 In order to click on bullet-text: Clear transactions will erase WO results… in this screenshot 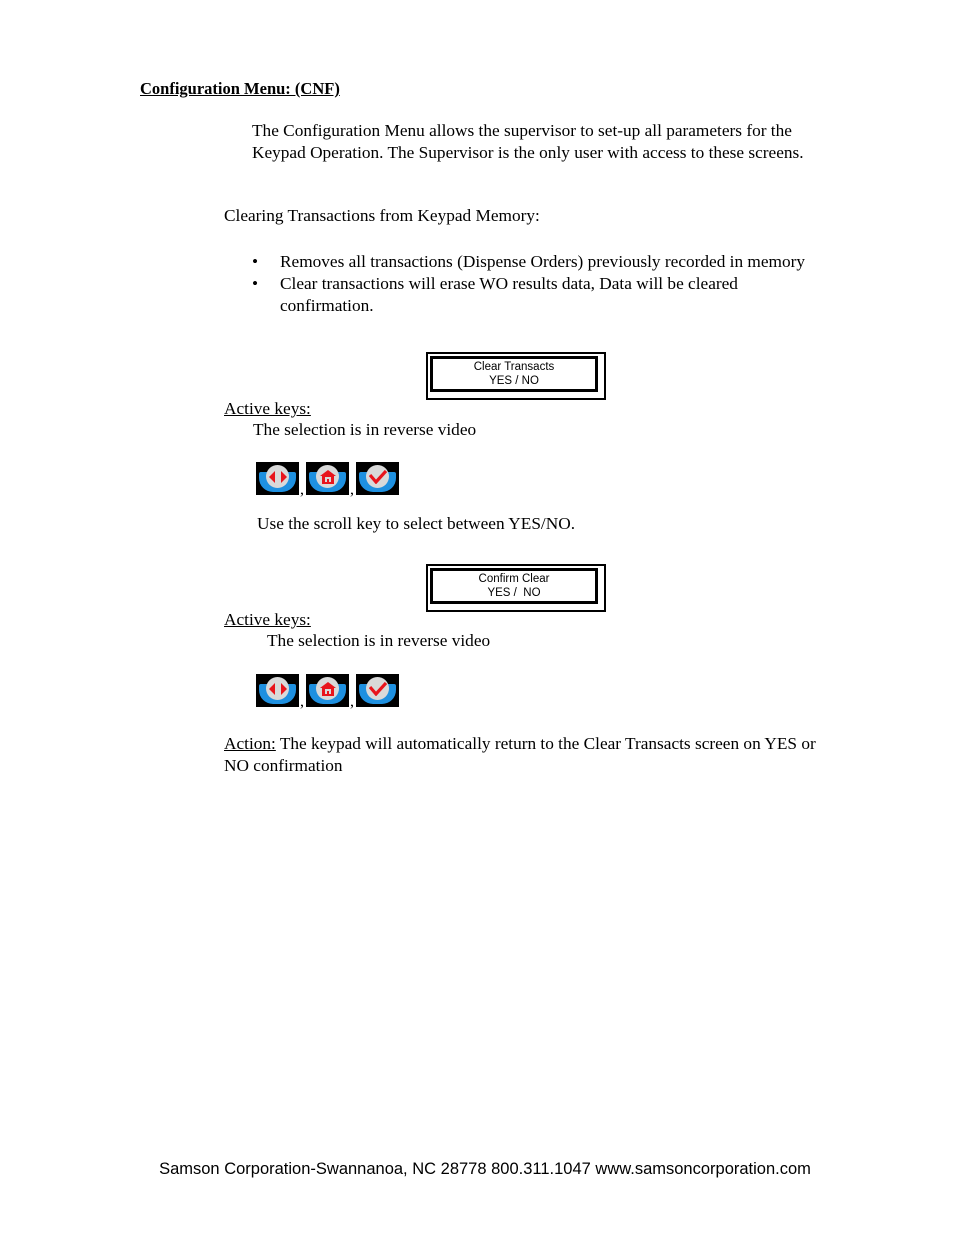, I will do `click(509, 294)`.